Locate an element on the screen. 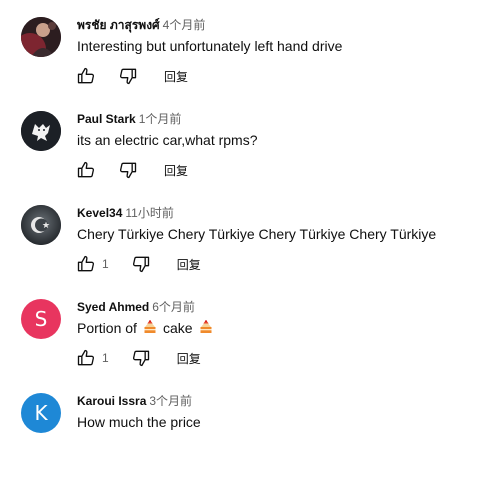 The height and width of the screenshot is (485, 487). comment-text: Portion of cake is located at coordinates (148, 328).